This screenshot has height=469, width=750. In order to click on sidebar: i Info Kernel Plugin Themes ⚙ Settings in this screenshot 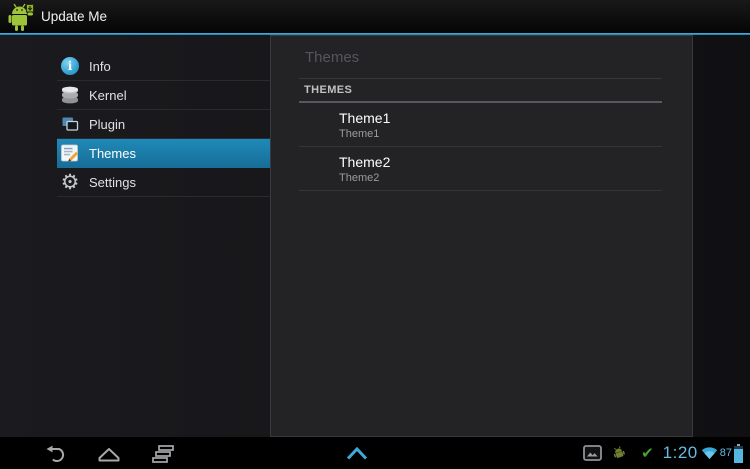, I will do `click(163, 124)`.